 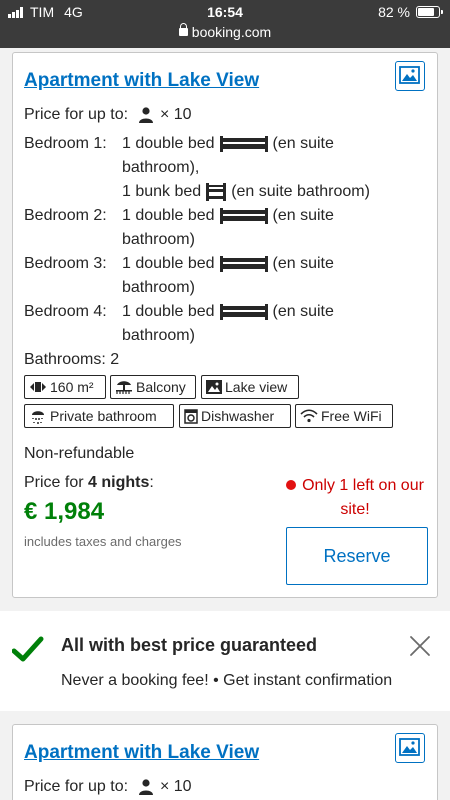 What do you see at coordinates (420, 646) in the screenshot?
I see `close-icon` at bounding box center [420, 646].